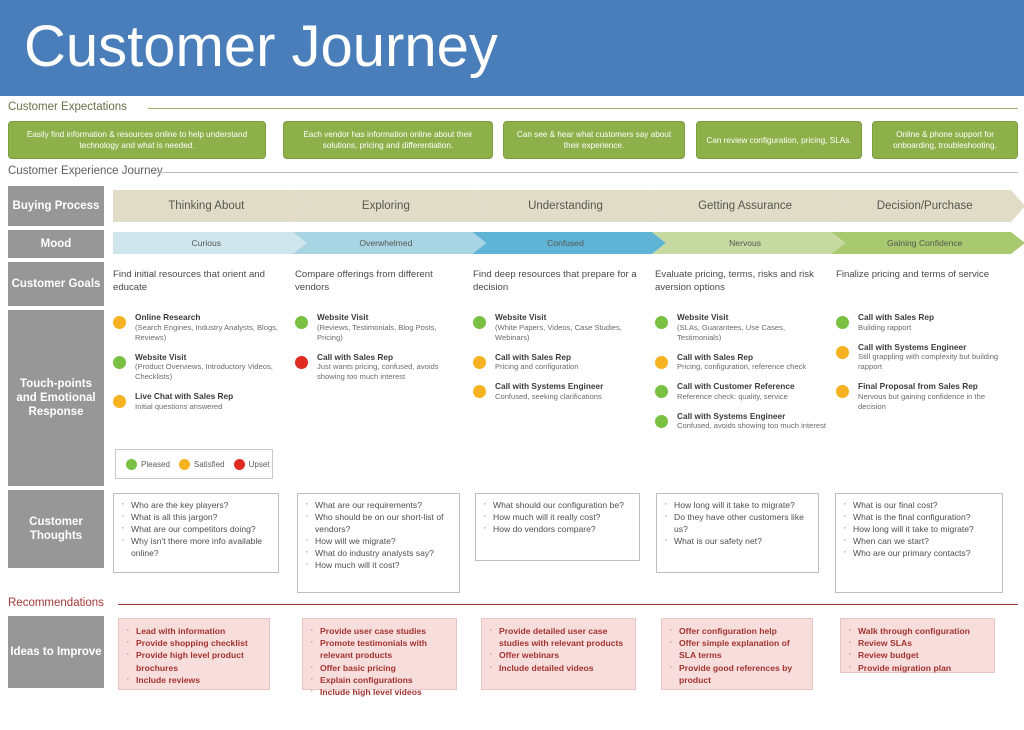 This screenshot has height=730, width=1024. Describe the element at coordinates (742, 366) in the screenshot. I see `touchpoint-description: Pricing, configuration, reference check` at that location.